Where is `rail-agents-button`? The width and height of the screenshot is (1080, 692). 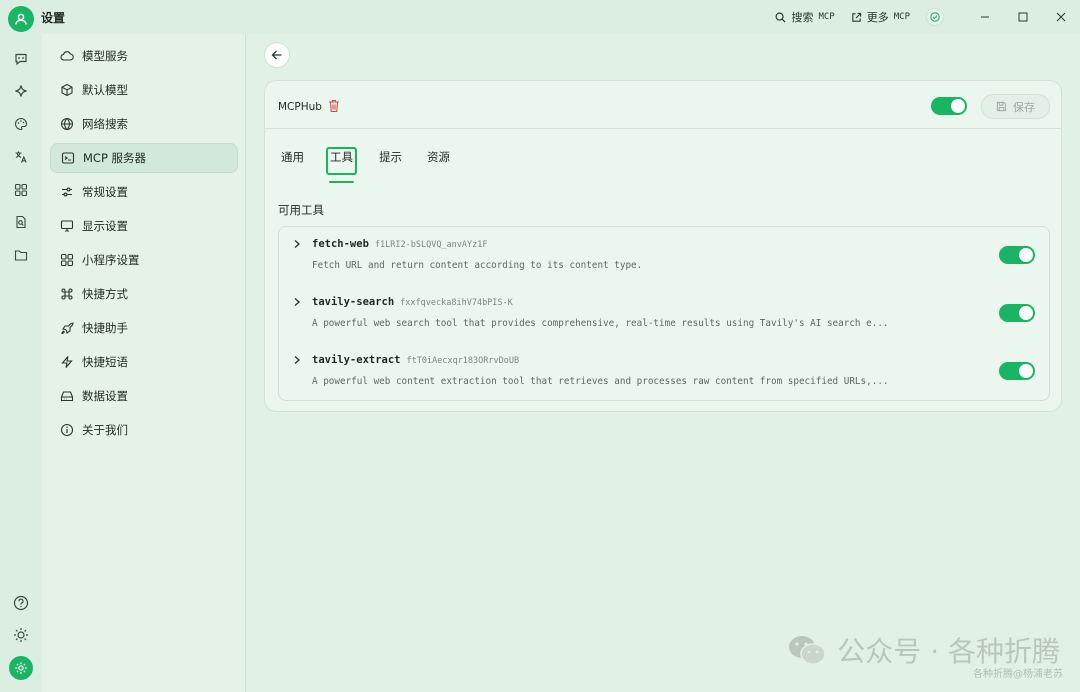 rail-agents-button is located at coordinates (21, 91).